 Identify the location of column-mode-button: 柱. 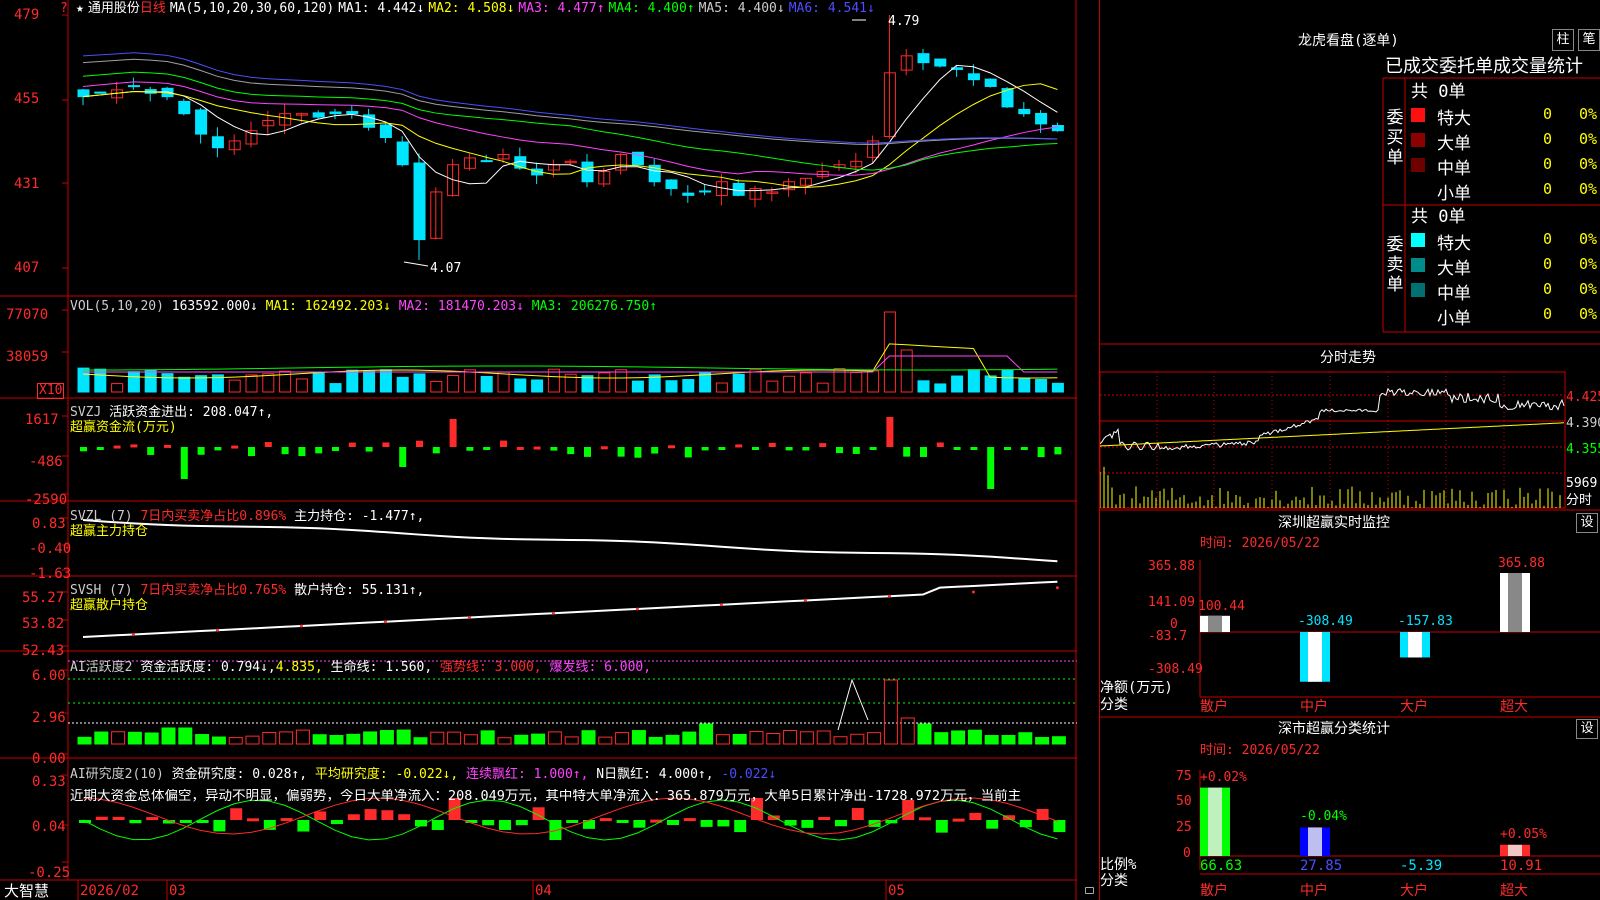
(1563, 40).